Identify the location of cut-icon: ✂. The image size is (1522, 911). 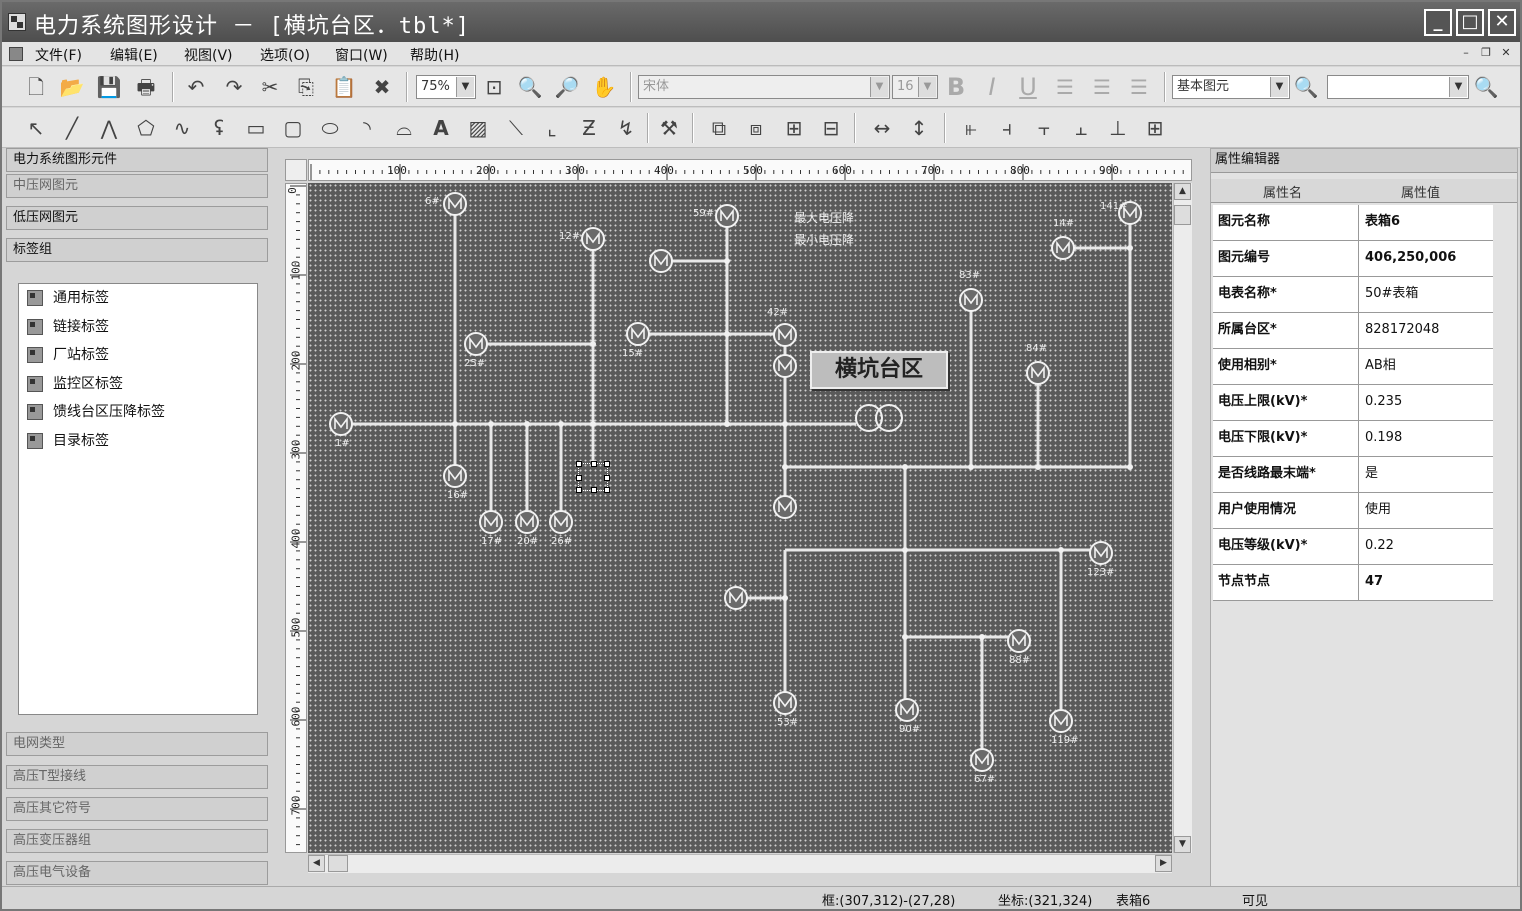
(270, 87).